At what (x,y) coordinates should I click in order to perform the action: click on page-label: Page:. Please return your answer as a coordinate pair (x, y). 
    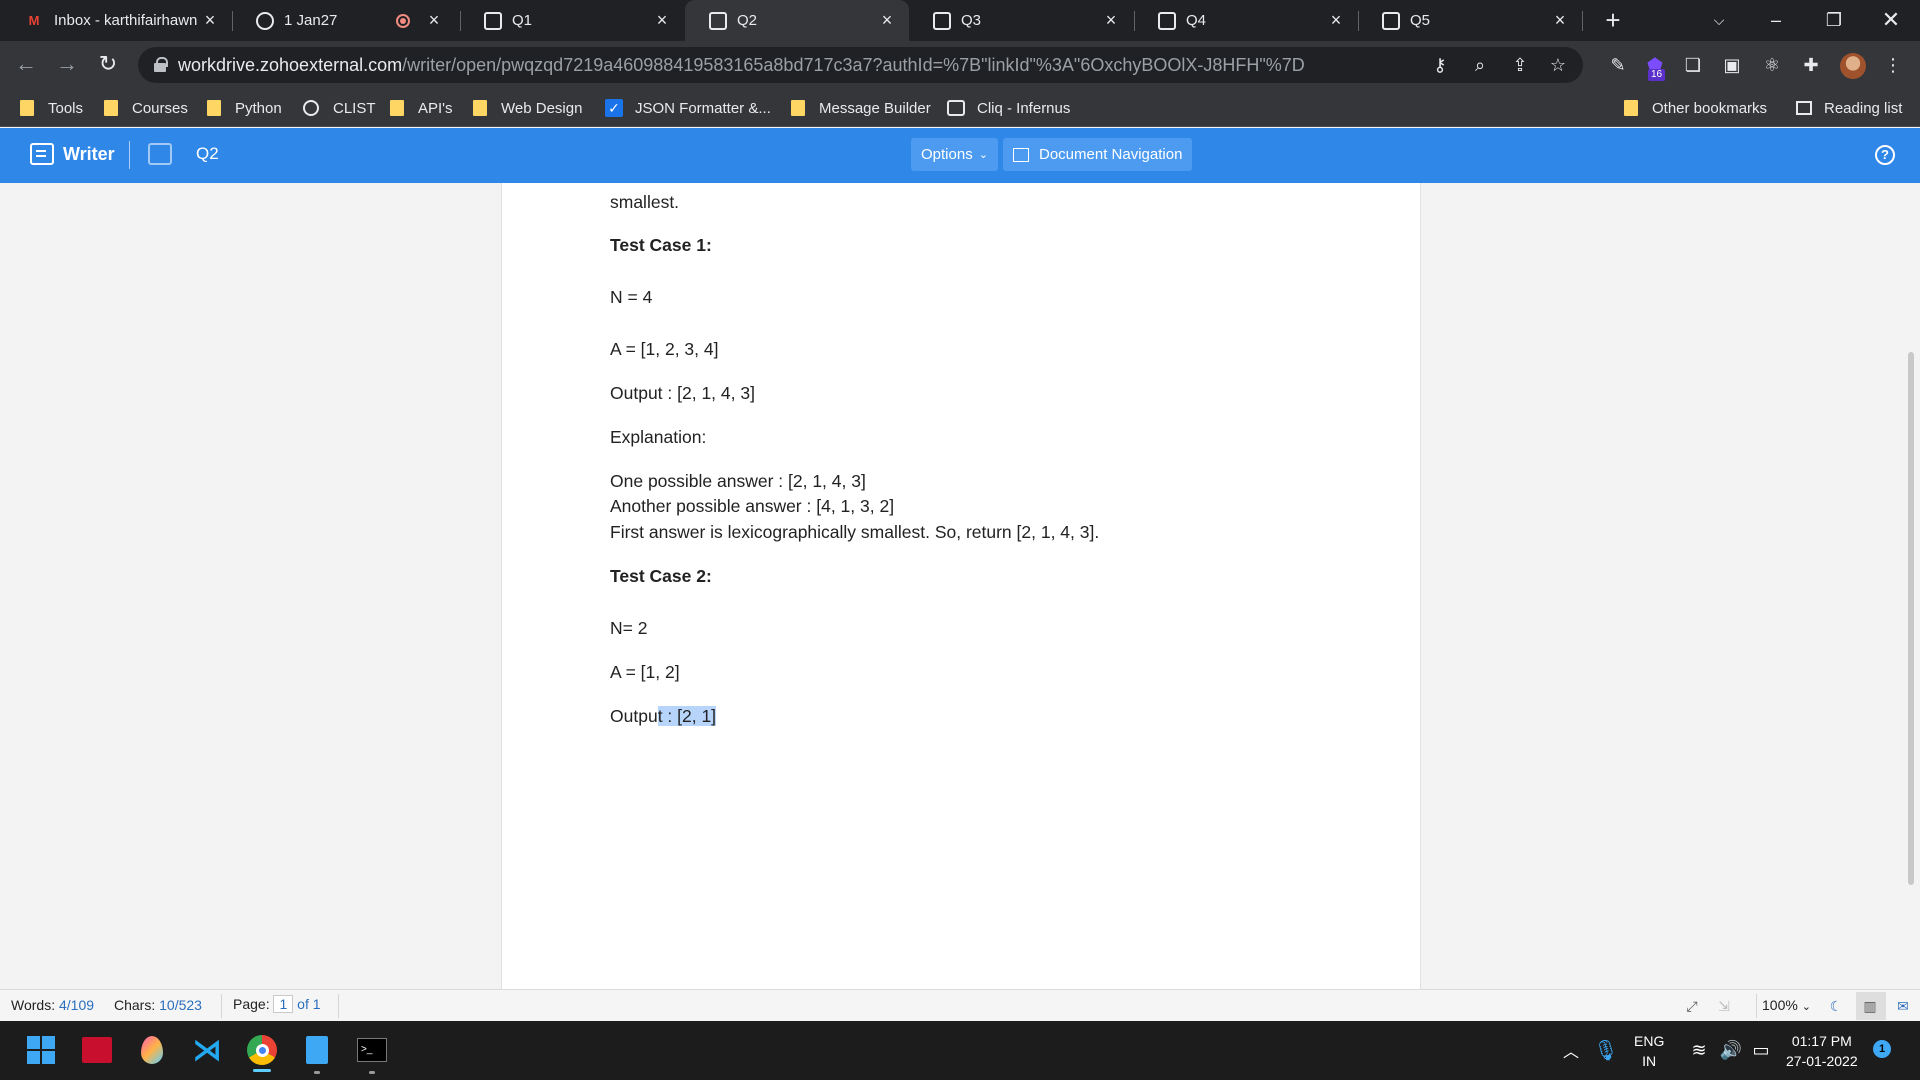
    Looking at the image, I should click on (251, 1004).